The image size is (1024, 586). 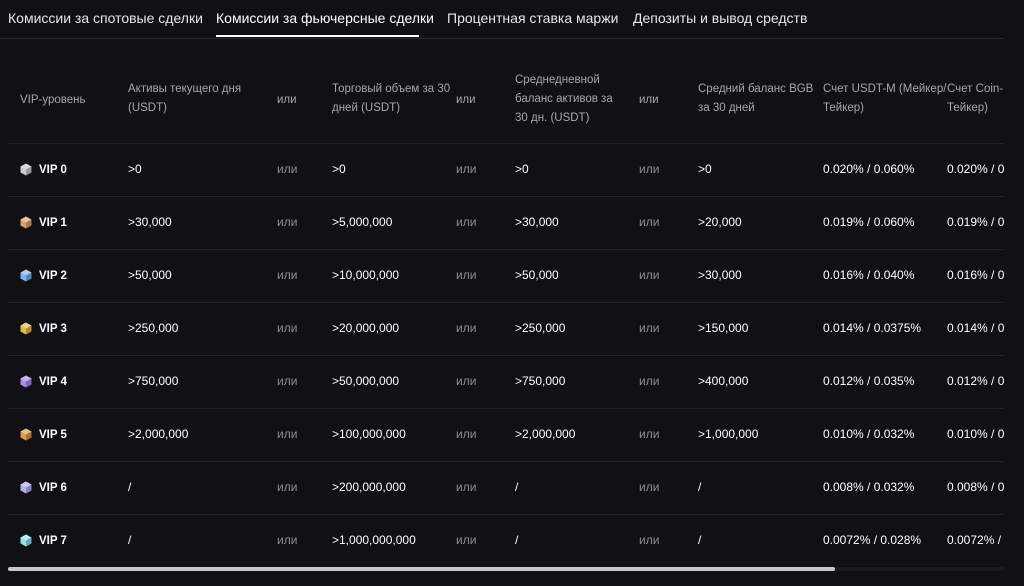 What do you see at coordinates (756, 98) in the screenshot?
I see `header-bgb-balance: Средний баланс BGB за 30 дней` at bounding box center [756, 98].